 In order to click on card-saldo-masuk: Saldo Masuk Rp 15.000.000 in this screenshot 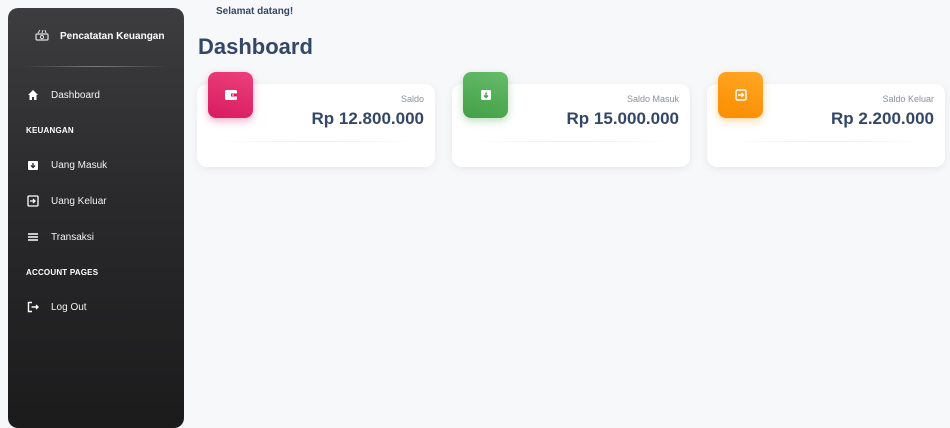, I will do `click(571, 119)`.